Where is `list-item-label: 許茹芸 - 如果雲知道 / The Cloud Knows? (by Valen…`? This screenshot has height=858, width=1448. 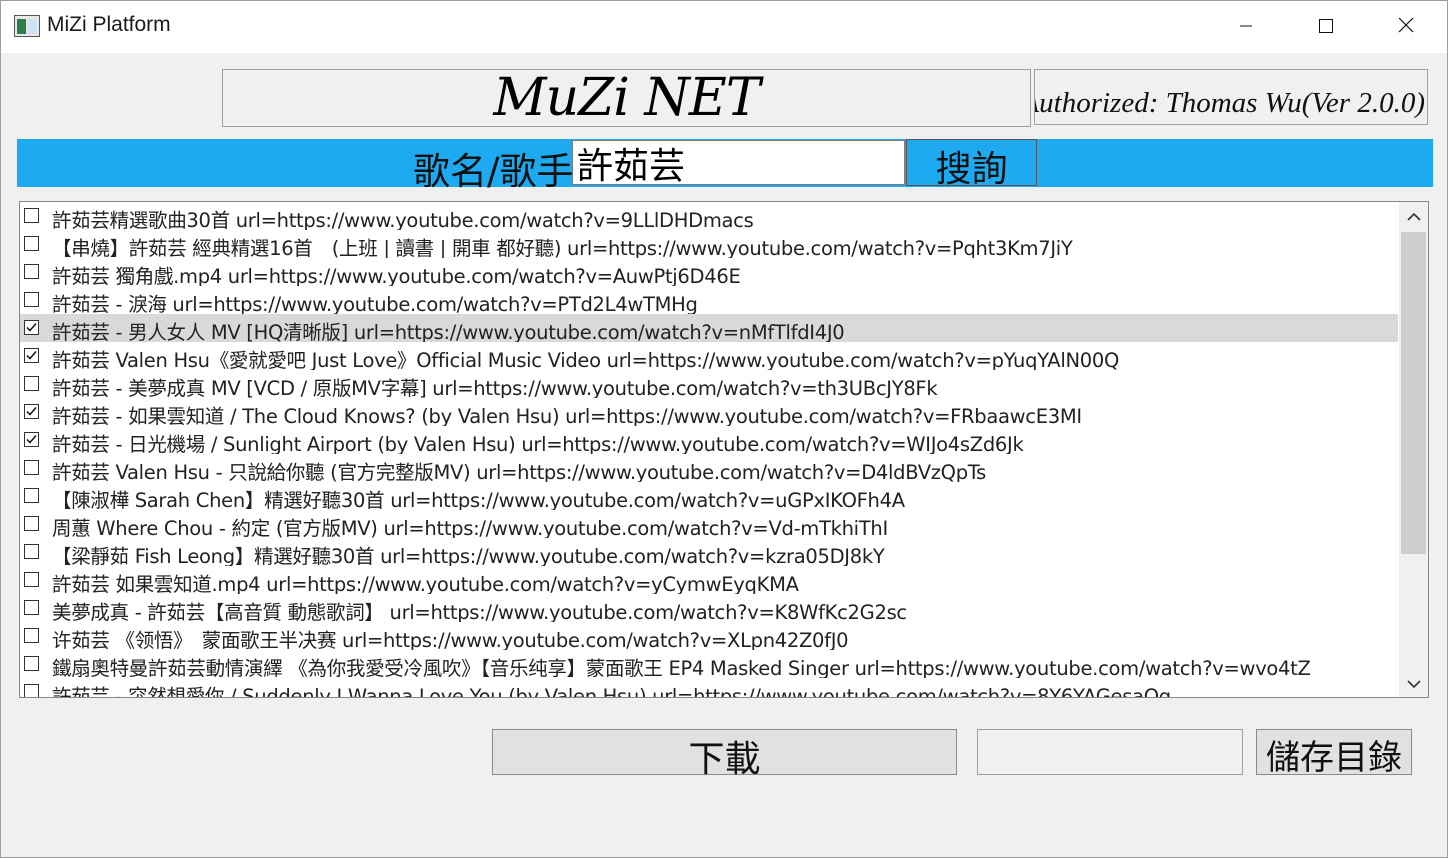
list-item-label: 許茹芸 - 如果雲知道 / The Cloud Knows? (by Valen… is located at coordinates (567, 415).